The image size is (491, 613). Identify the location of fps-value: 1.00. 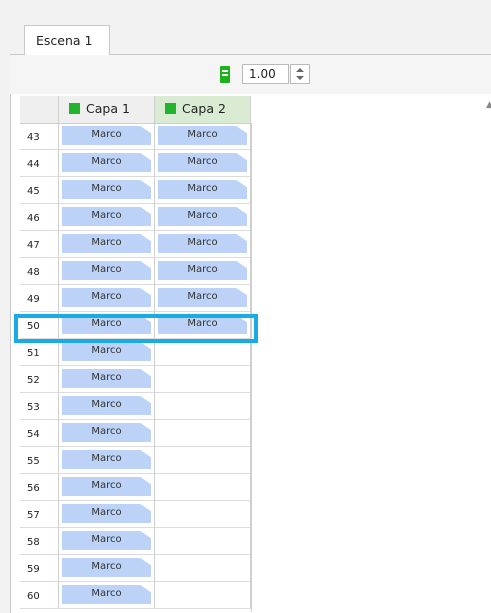
(262, 74).